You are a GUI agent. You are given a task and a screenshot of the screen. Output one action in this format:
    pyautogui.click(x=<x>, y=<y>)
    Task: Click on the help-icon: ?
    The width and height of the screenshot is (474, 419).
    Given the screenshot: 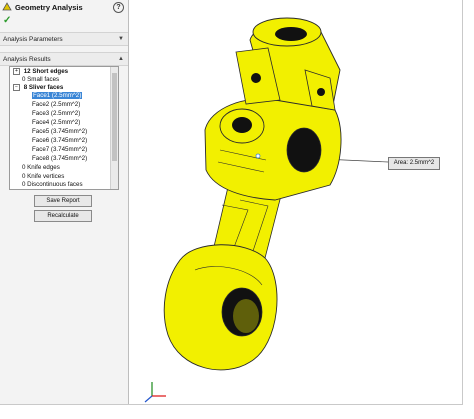 What is the action you would take?
    pyautogui.click(x=118, y=7)
    